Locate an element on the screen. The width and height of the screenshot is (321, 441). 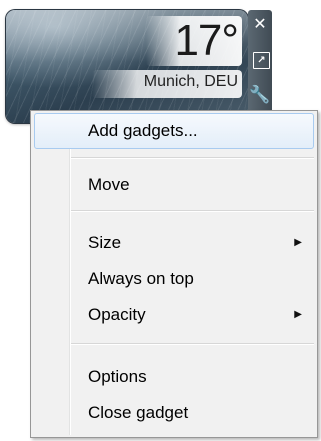
menu-item-move: Move is located at coordinates (174, 185).